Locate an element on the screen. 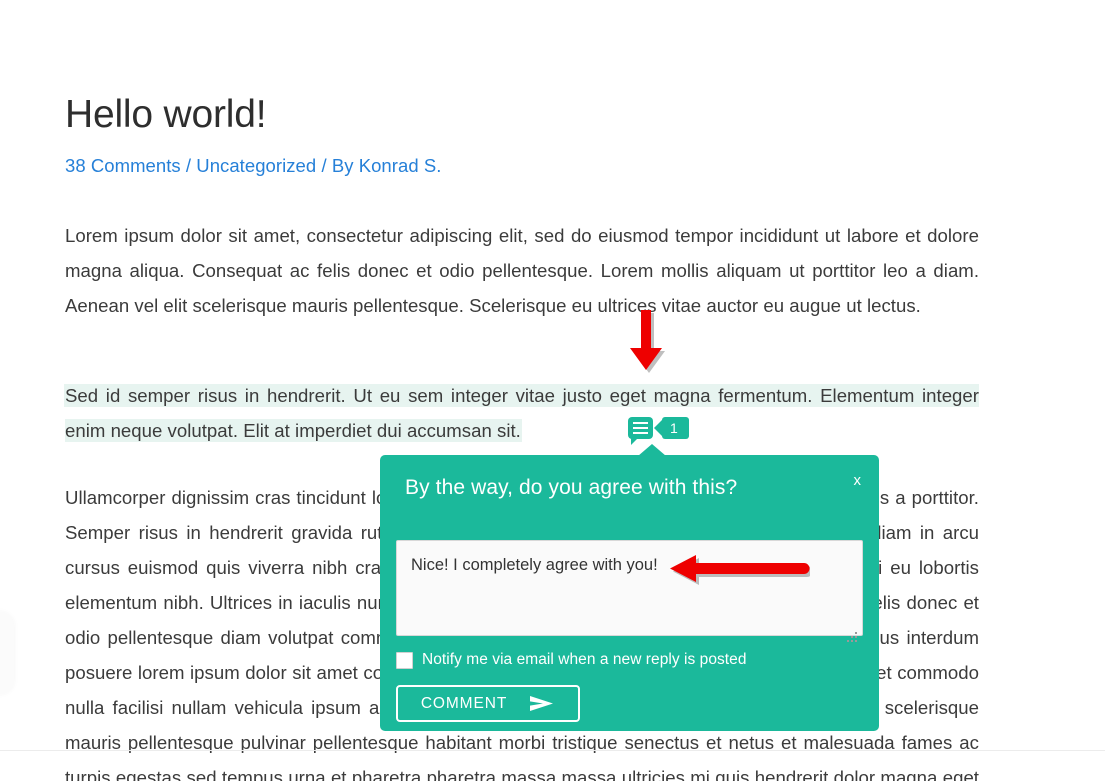 The width and height of the screenshot is (1105, 781). left-edge-sliver is located at coordinates (7, 653).